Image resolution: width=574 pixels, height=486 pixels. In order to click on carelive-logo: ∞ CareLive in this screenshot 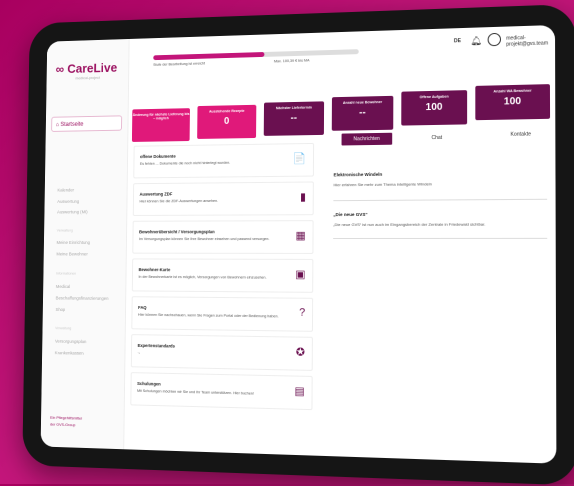, I will do `click(87, 68)`.